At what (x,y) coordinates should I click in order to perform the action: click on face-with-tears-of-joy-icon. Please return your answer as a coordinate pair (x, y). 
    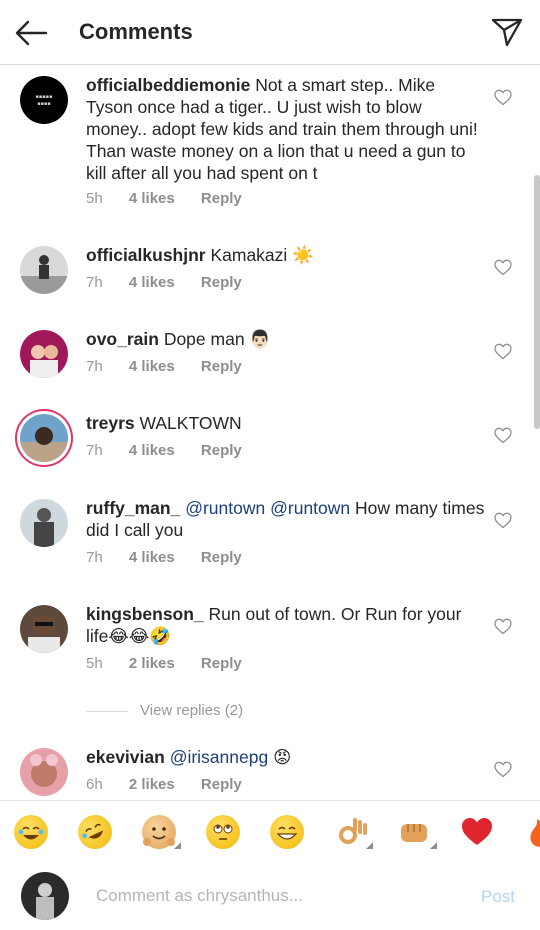
    Looking at the image, I should click on (31, 832).